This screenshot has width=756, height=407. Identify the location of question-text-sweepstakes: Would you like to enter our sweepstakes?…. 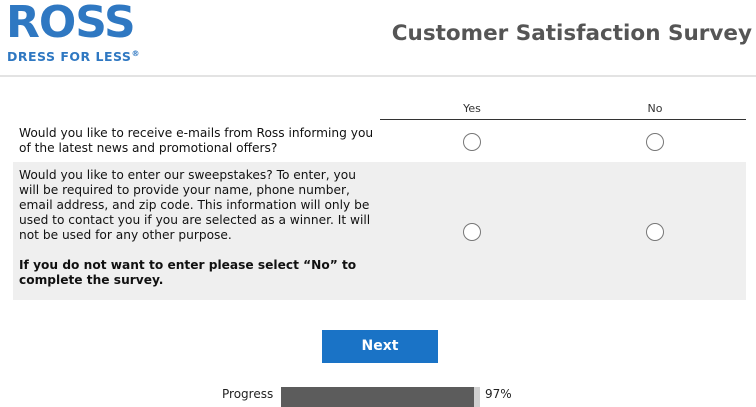
(195, 205).